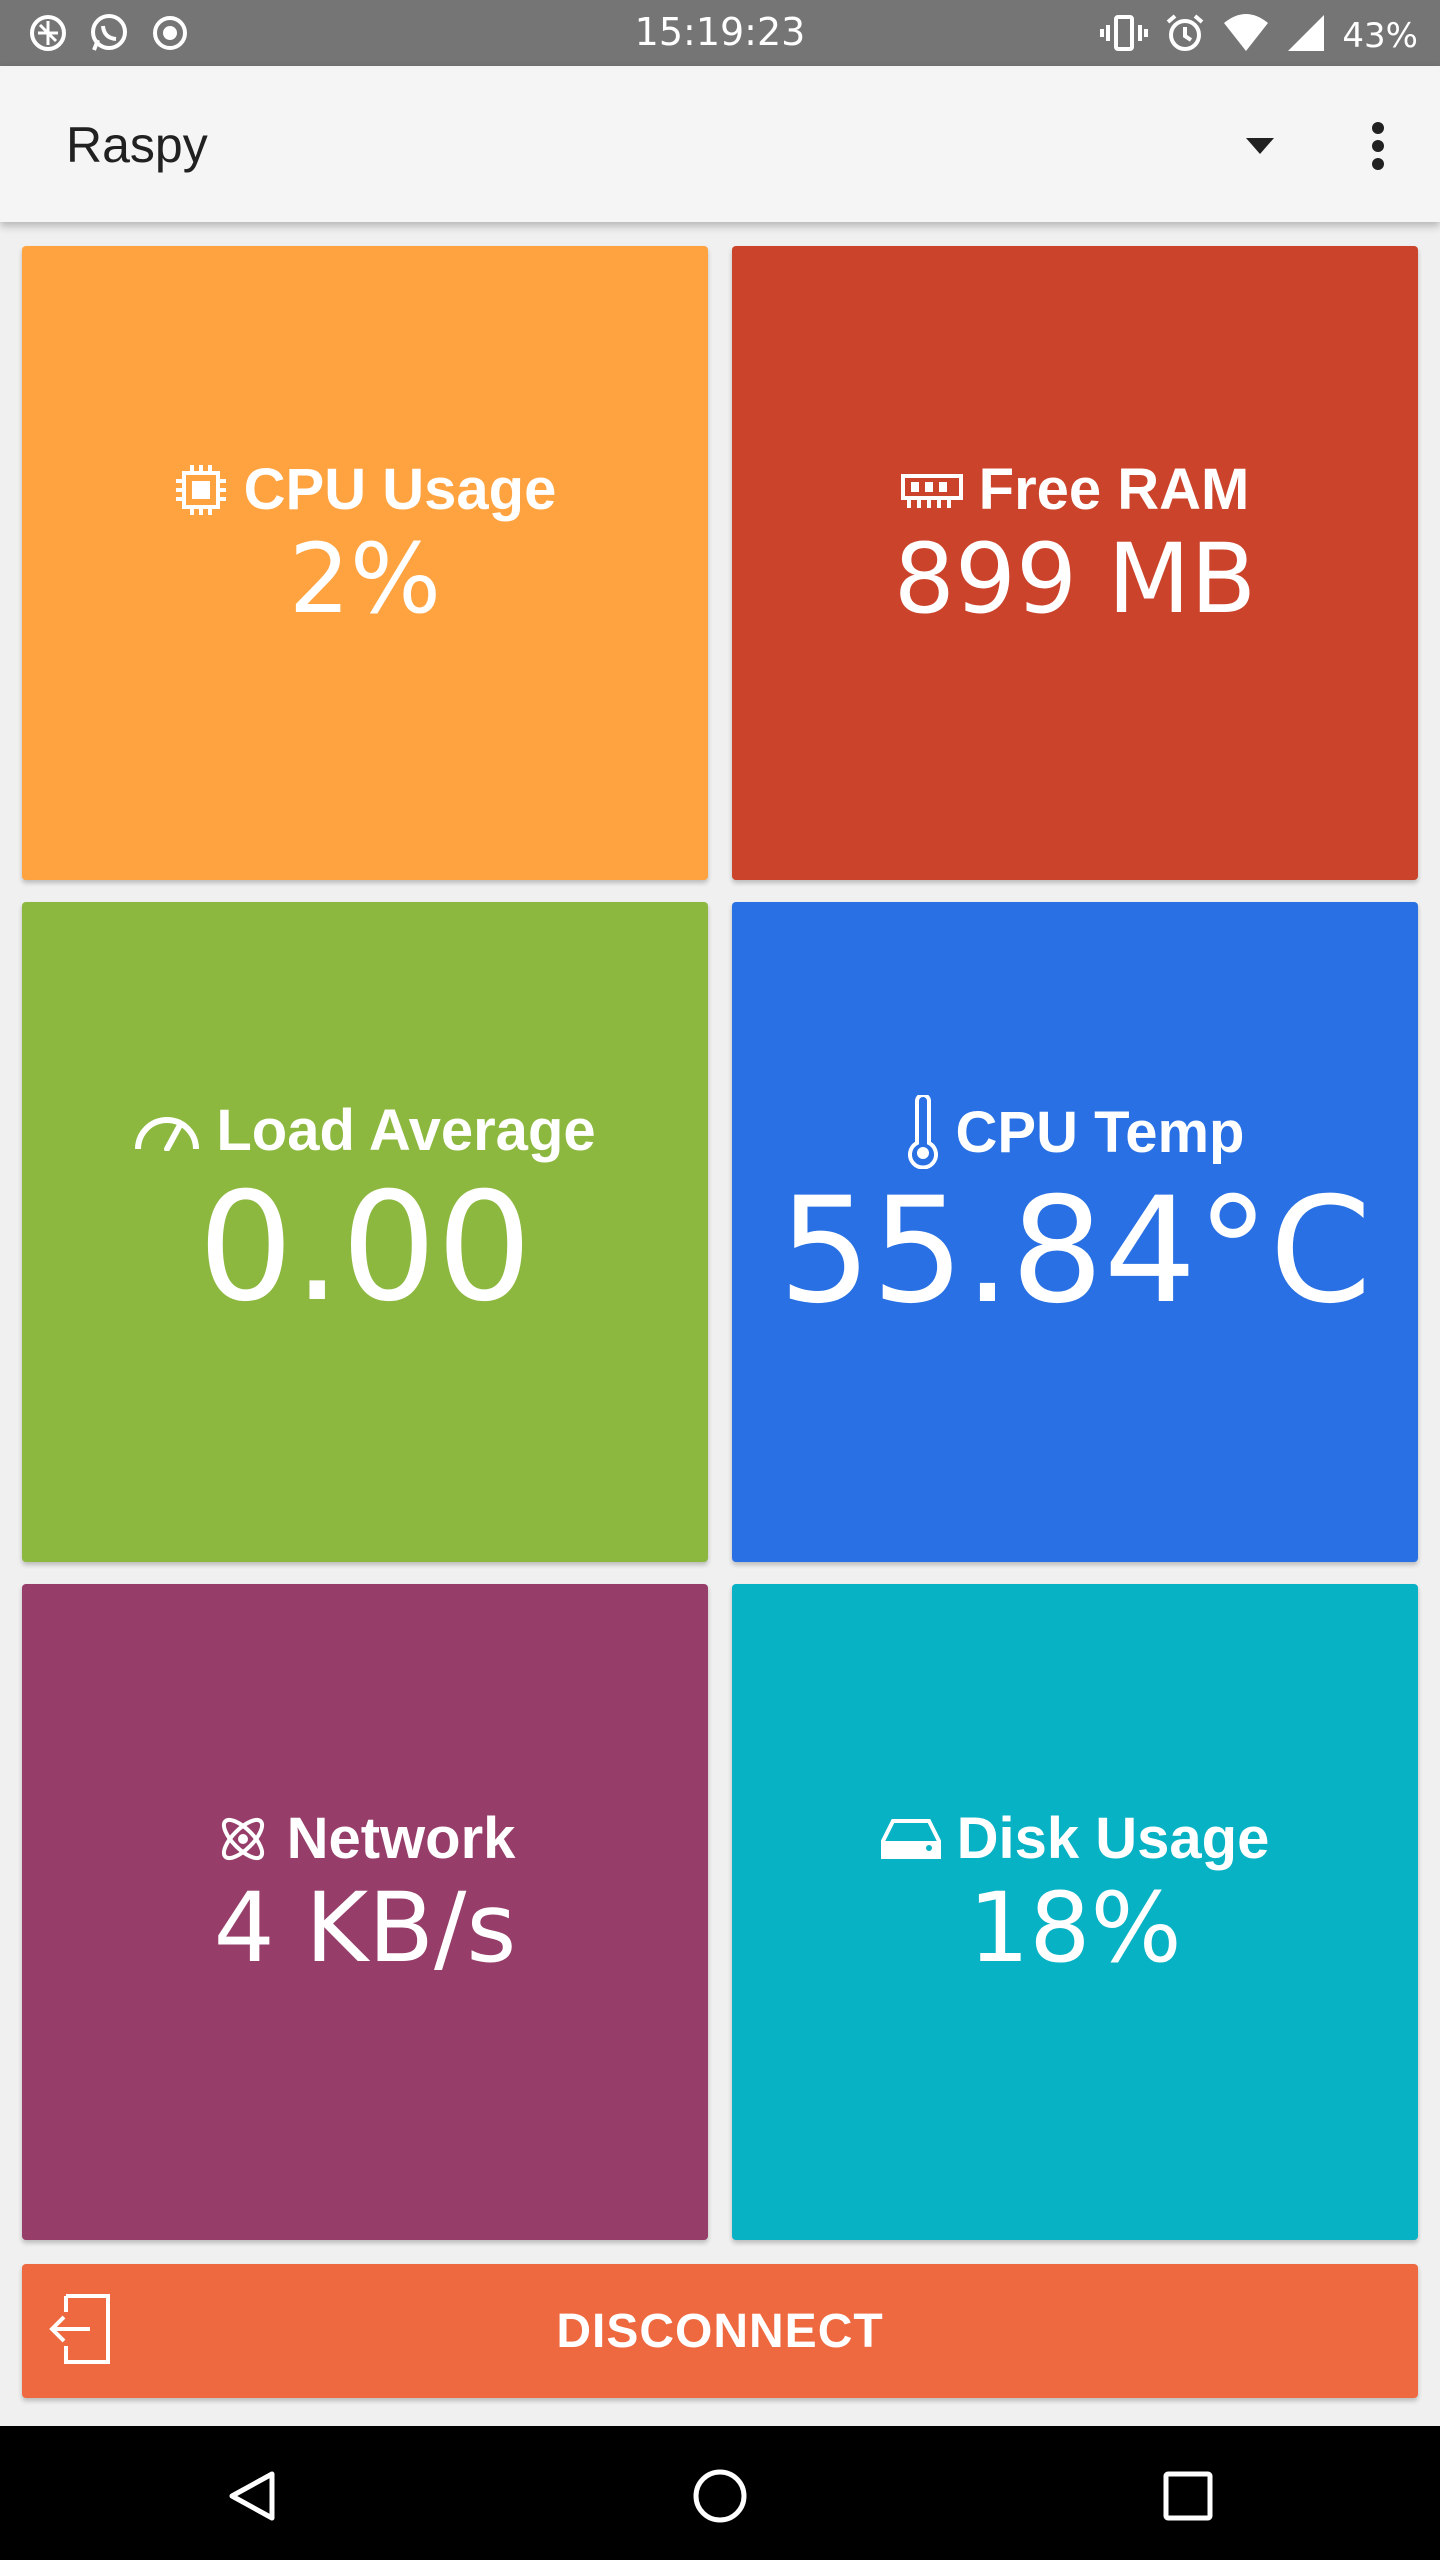 This screenshot has width=1440, height=2560. I want to click on nav-recents-button, so click(1188, 2496).